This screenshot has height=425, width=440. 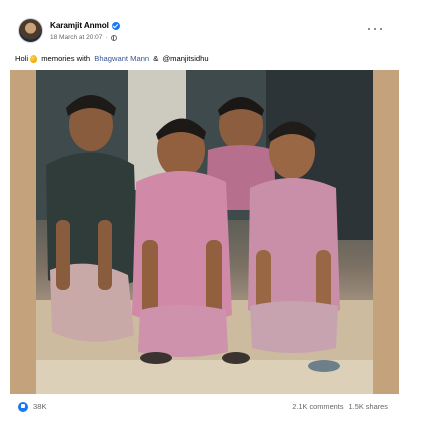 What do you see at coordinates (34, 58) in the screenshot?
I see `balloon-icon` at bounding box center [34, 58].